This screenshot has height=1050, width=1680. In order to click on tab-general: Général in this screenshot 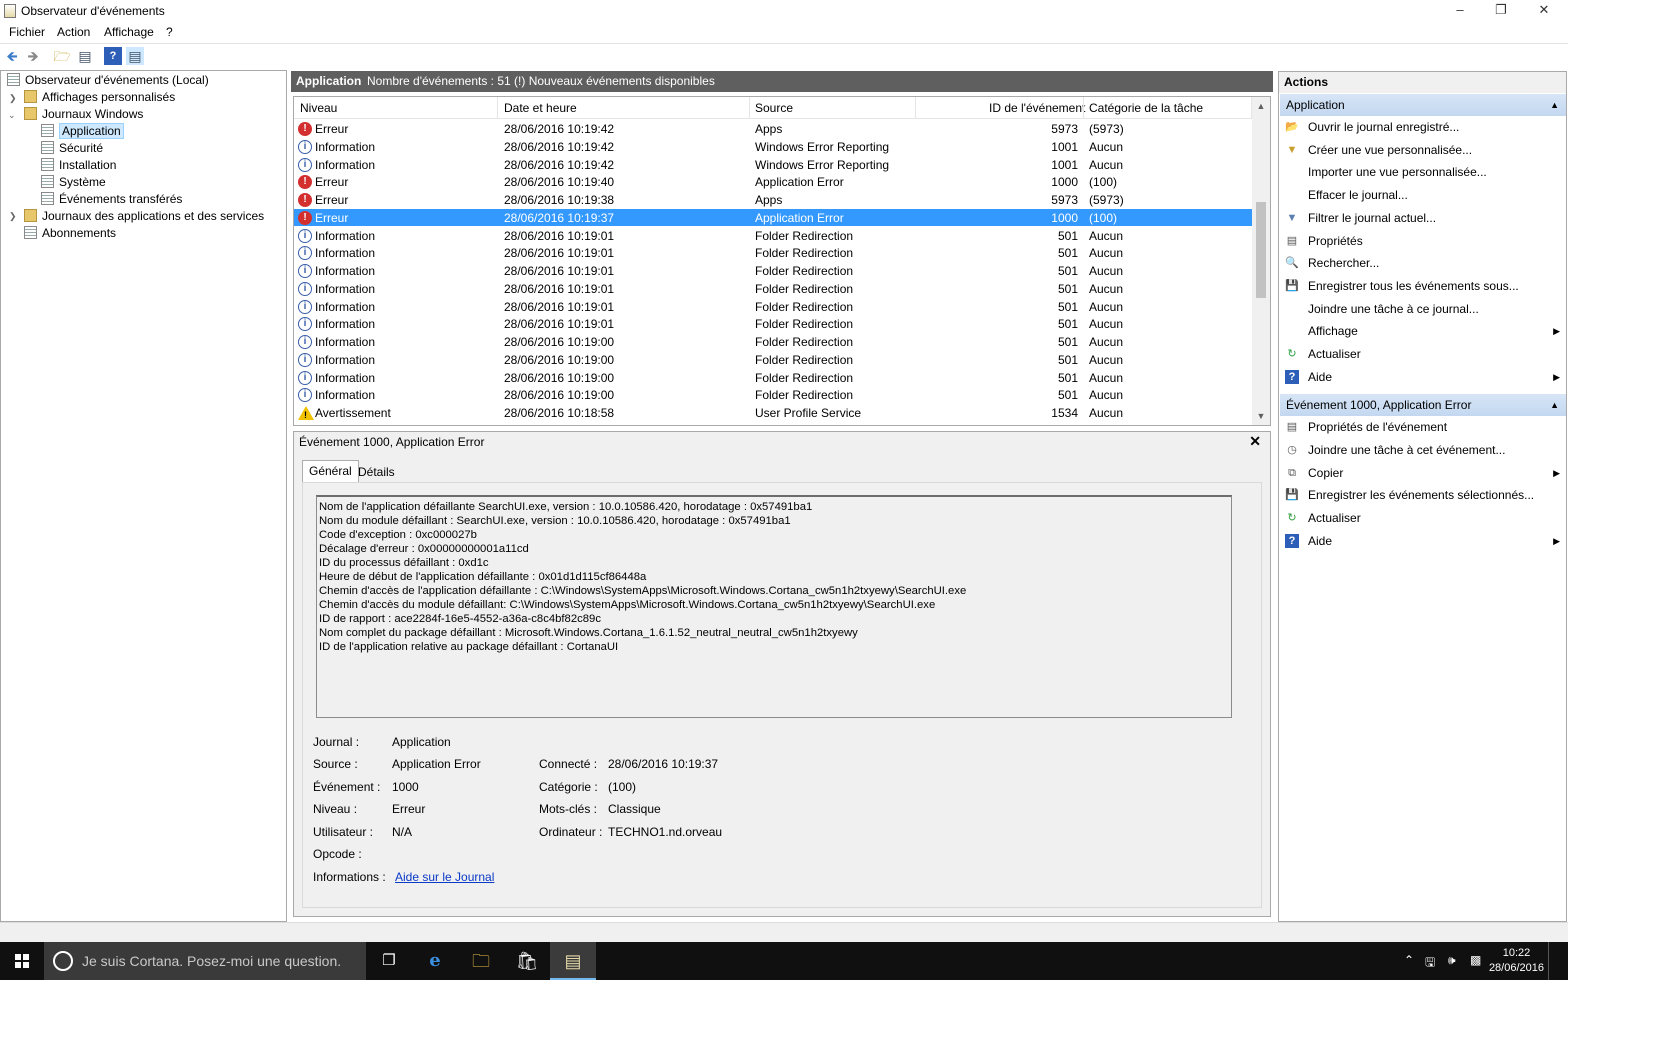, I will do `click(330, 471)`.